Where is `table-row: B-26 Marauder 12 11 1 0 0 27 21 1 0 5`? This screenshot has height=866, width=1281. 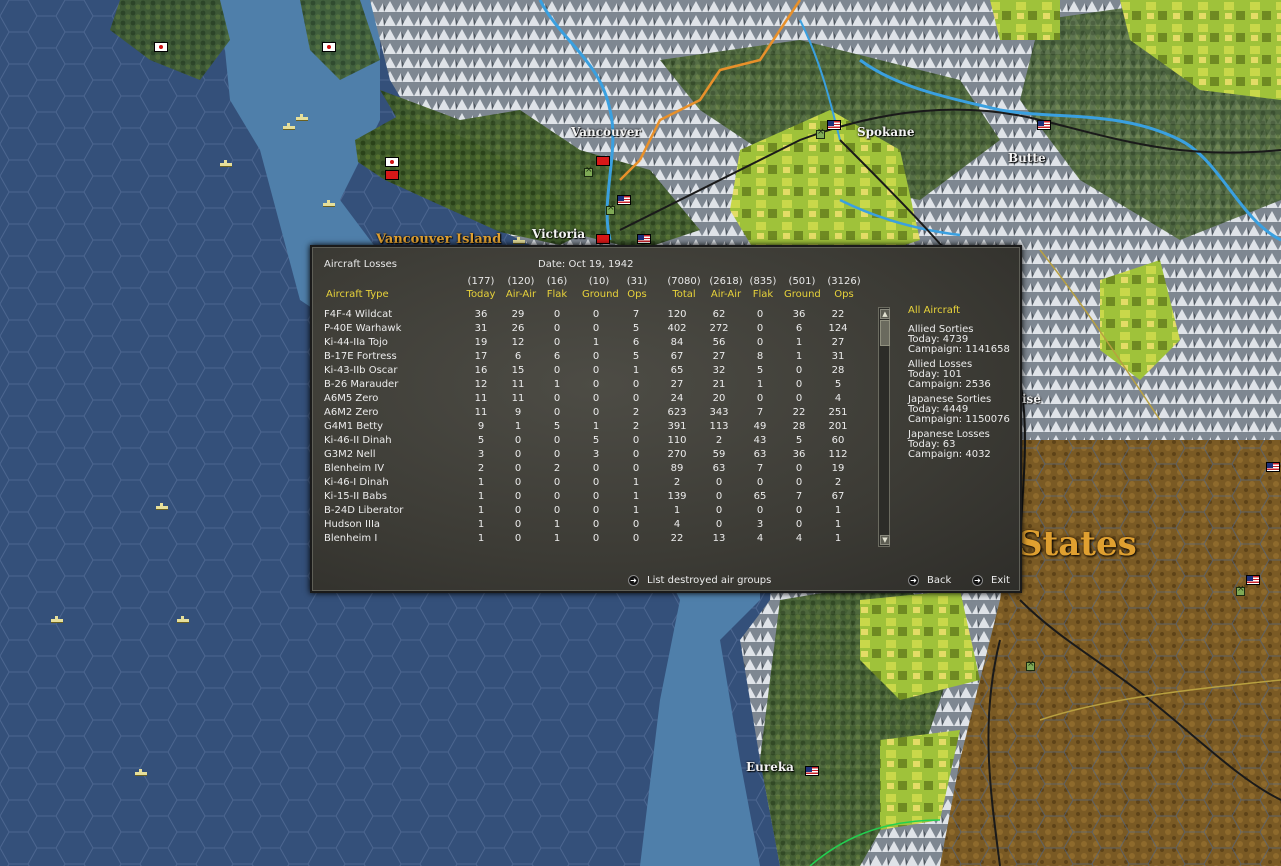 table-row: B-26 Marauder 12 11 1 0 0 27 21 1 0 5 is located at coordinates (591, 384).